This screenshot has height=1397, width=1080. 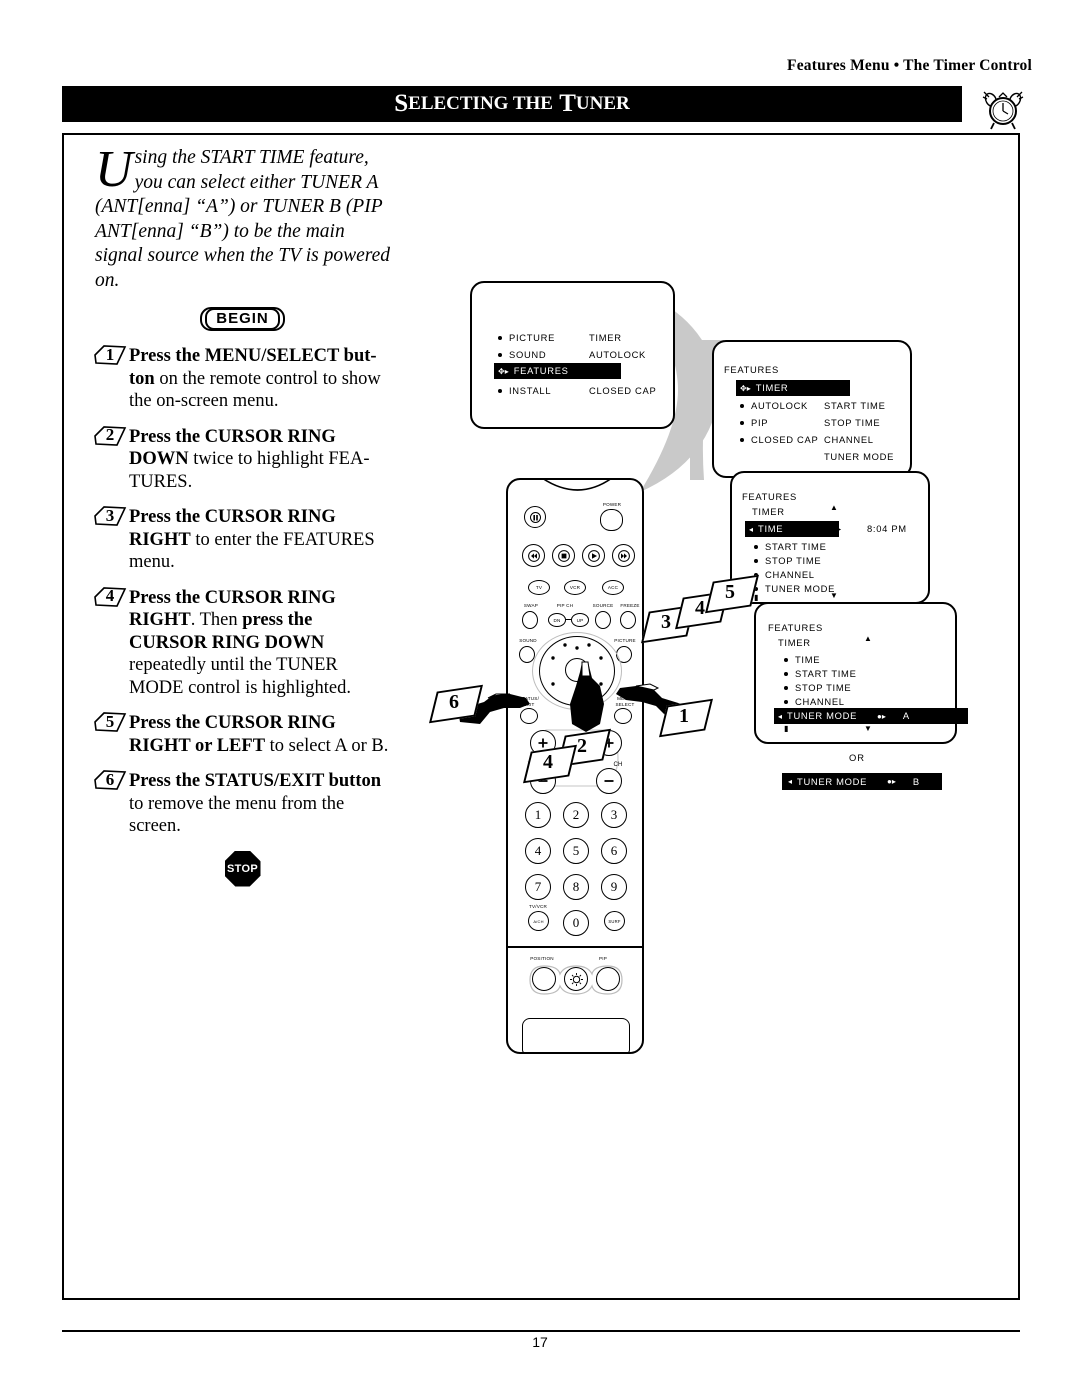 What do you see at coordinates (787, 560) in the screenshot?
I see `osd3-item-2: STOP TIME` at bounding box center [787, 560].